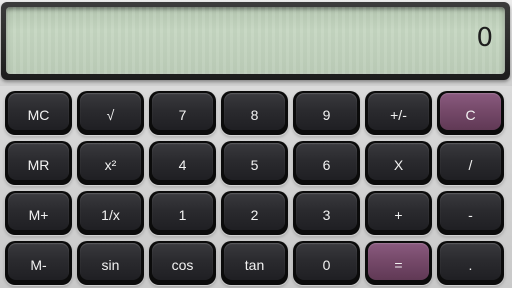 The height and width of the screenshot is (288, 512). I want to click on memory-clear-button: MC, so click(38, 113).